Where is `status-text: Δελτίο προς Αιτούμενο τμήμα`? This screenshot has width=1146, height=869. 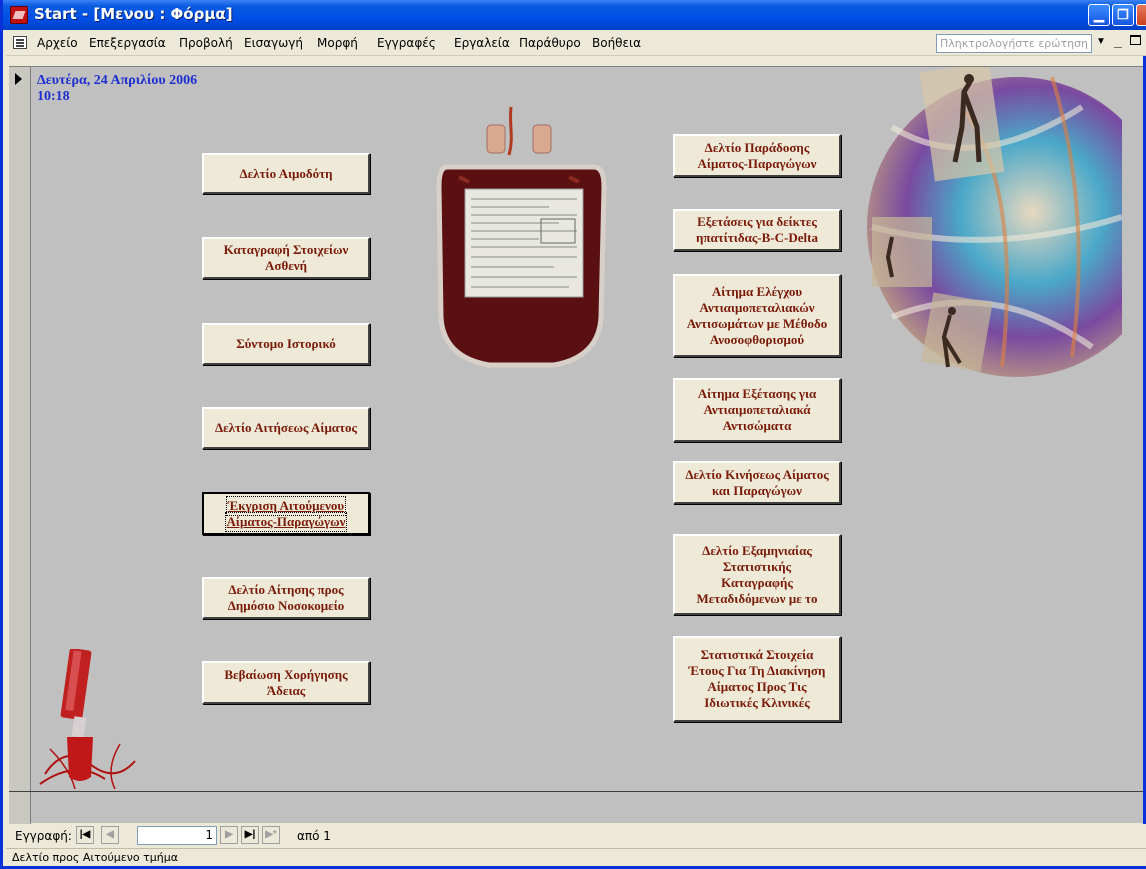
status-text: Δελτίο προς Αιτούμενο τμήμα is located at coordinates (95, 857).